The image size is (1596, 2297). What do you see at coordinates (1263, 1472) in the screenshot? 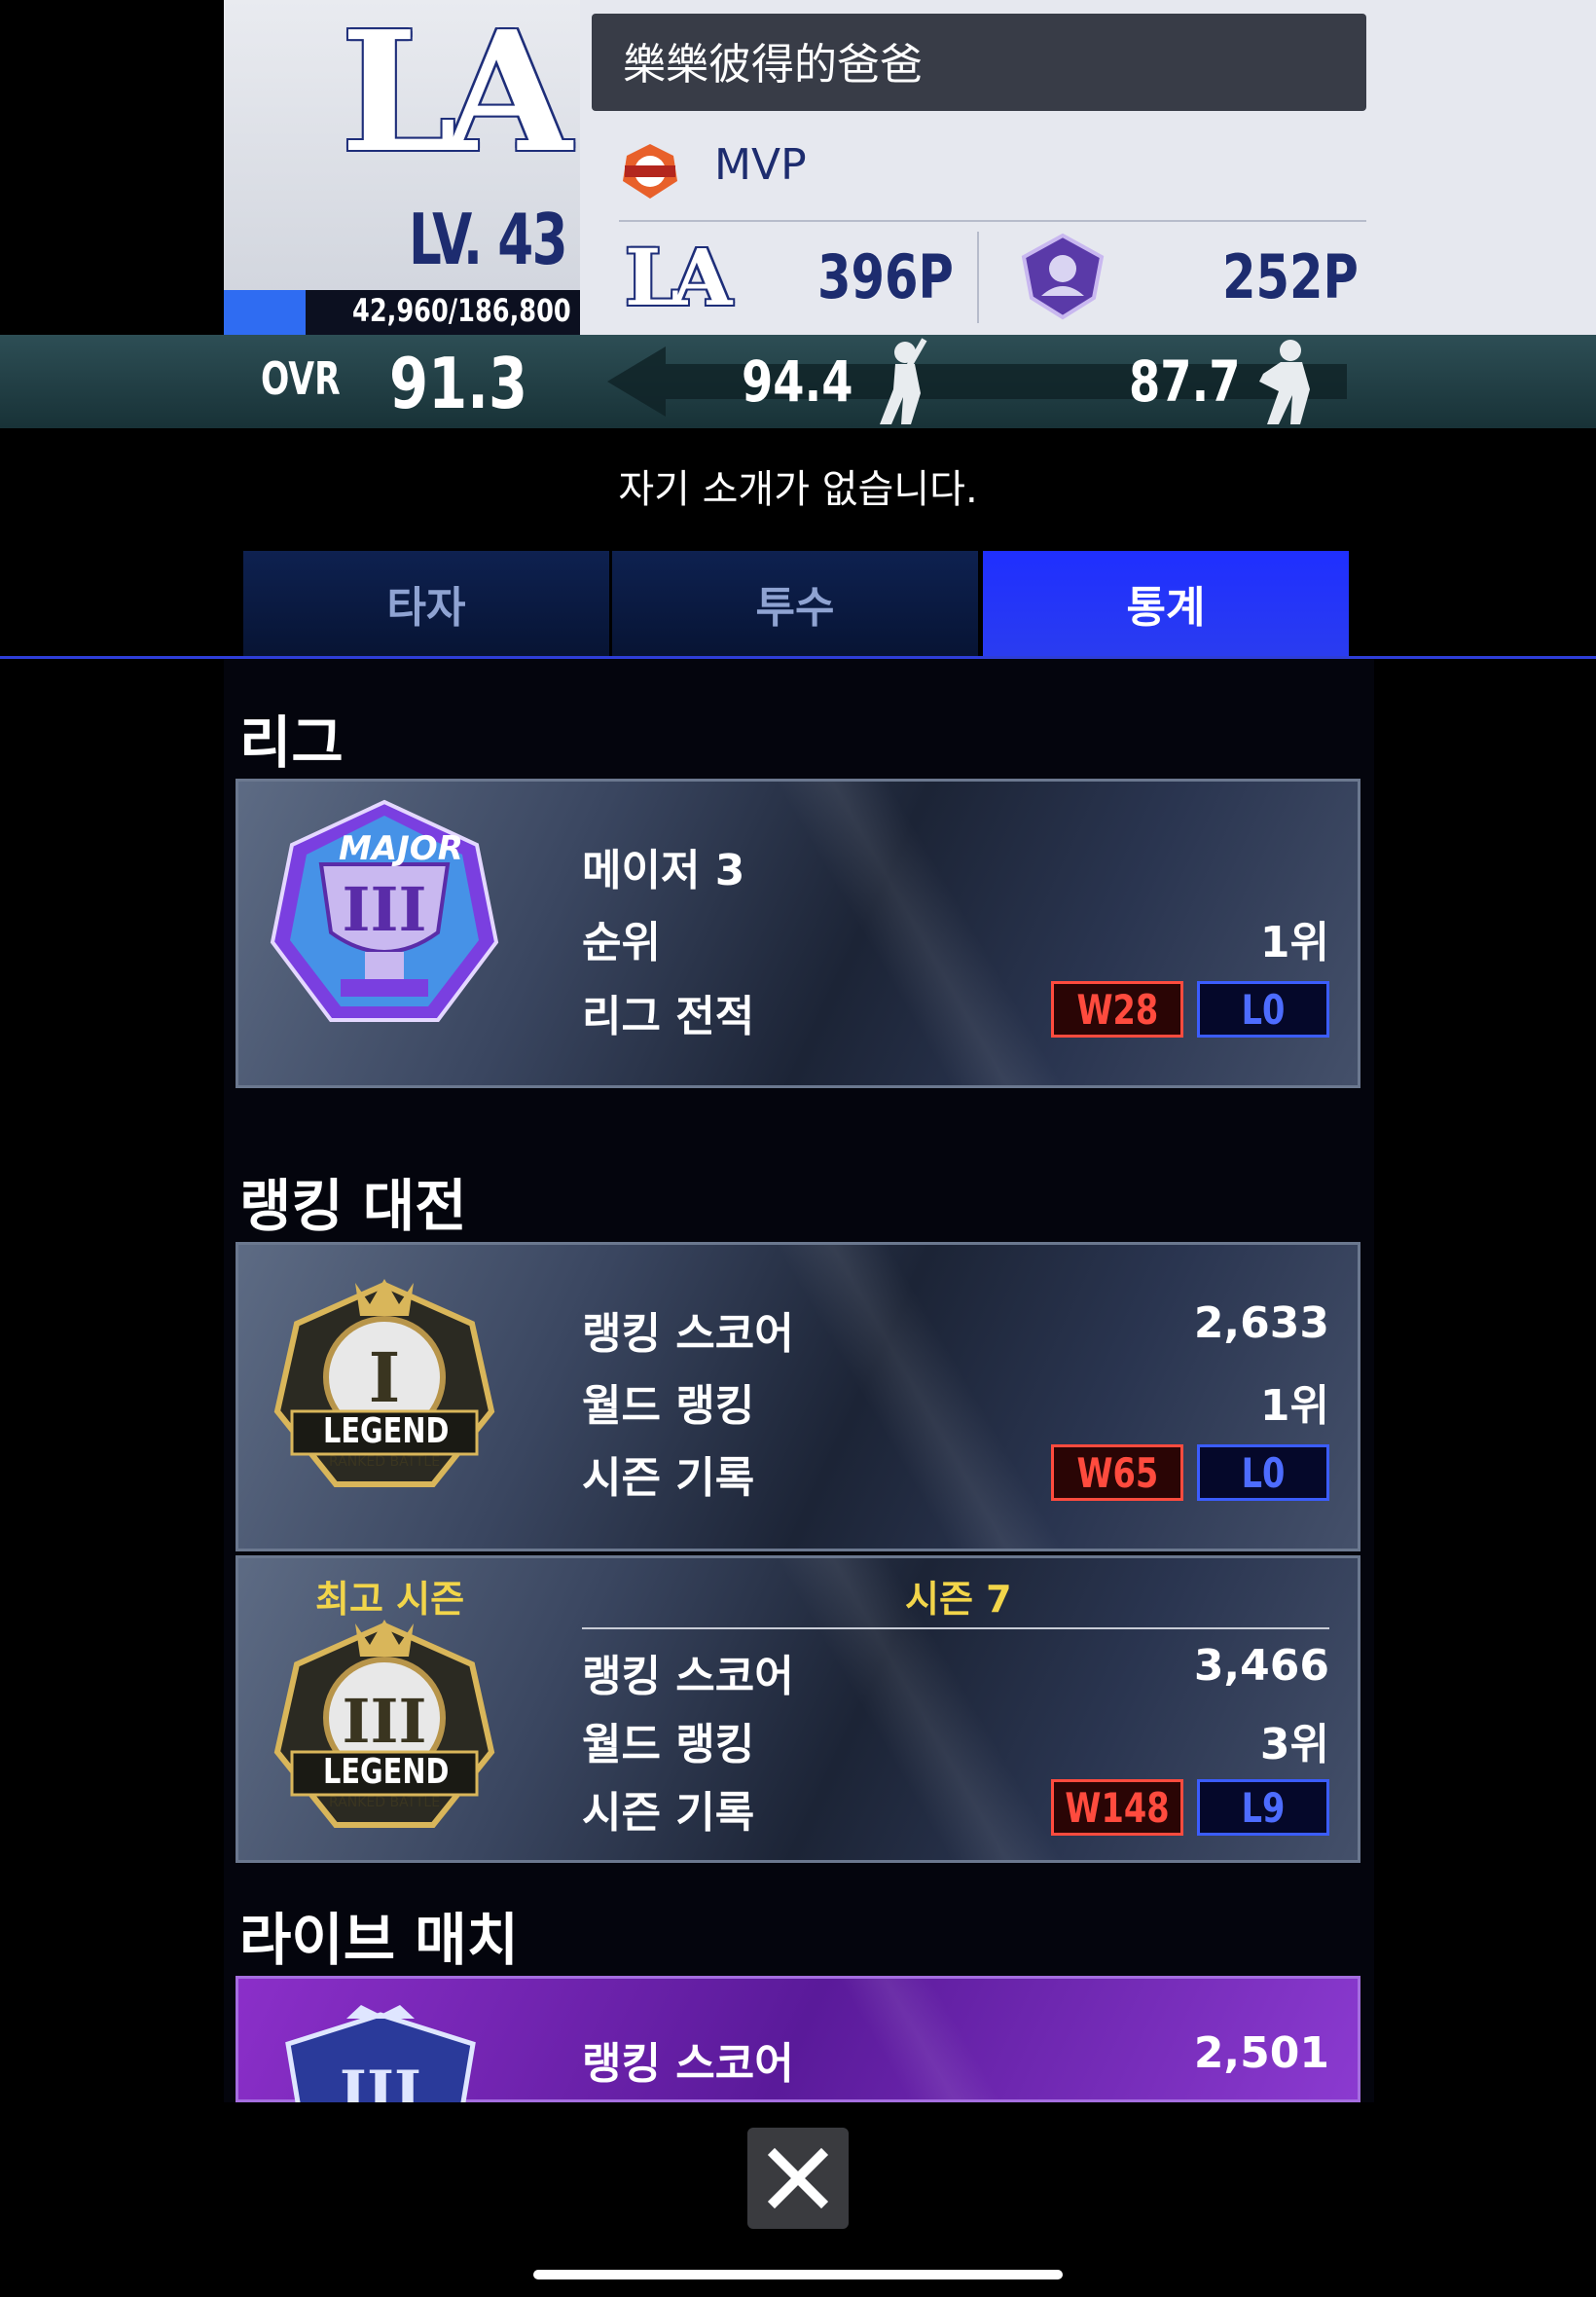
I see `ranked-losses: L0` at bounding box center [1263, 1472].